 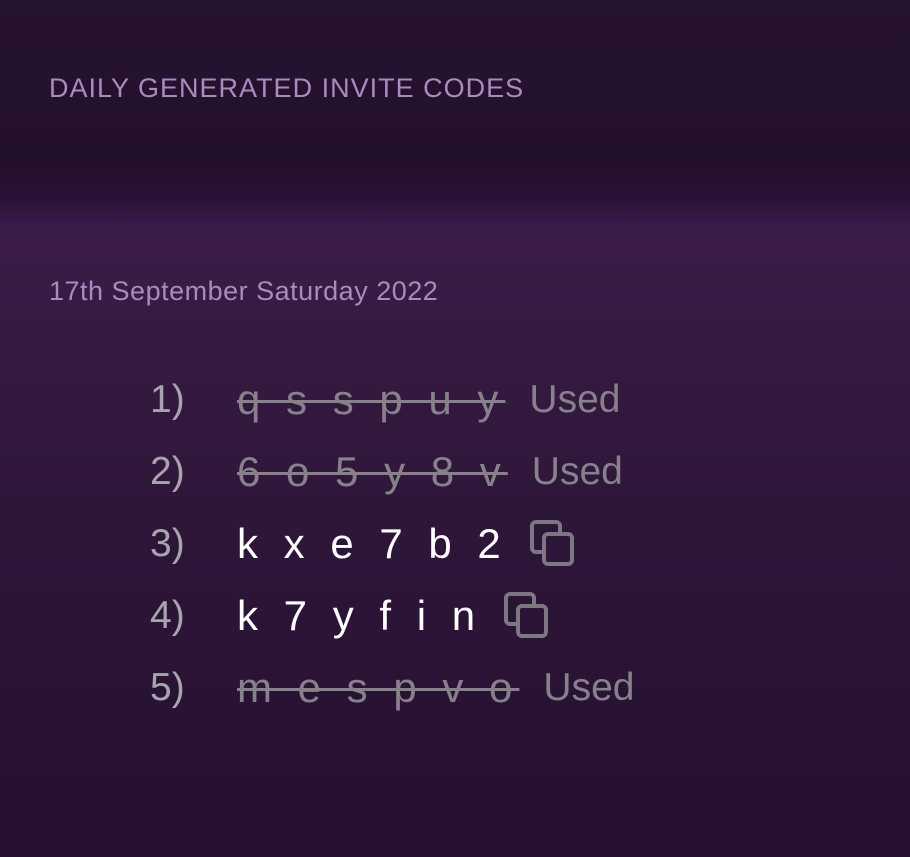 I want to click on row-number: 3), so click(x=167, y=543).